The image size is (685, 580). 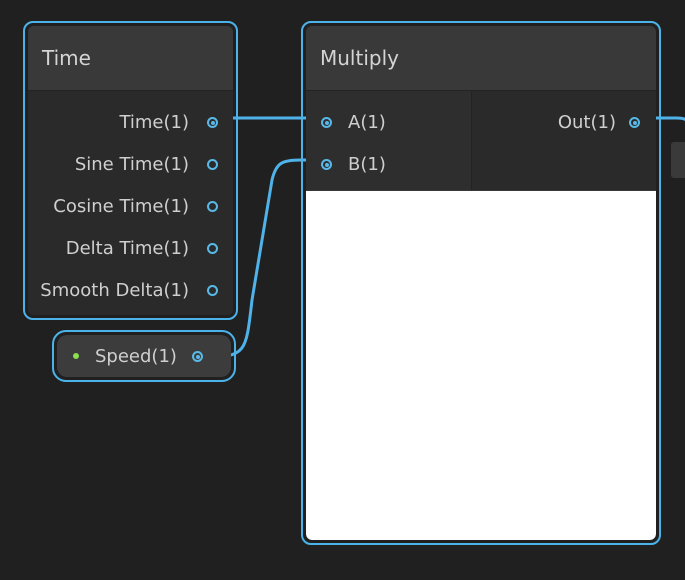 I want to click on multiply-outputs-panel: Out(1), so click(x=564, y=140).